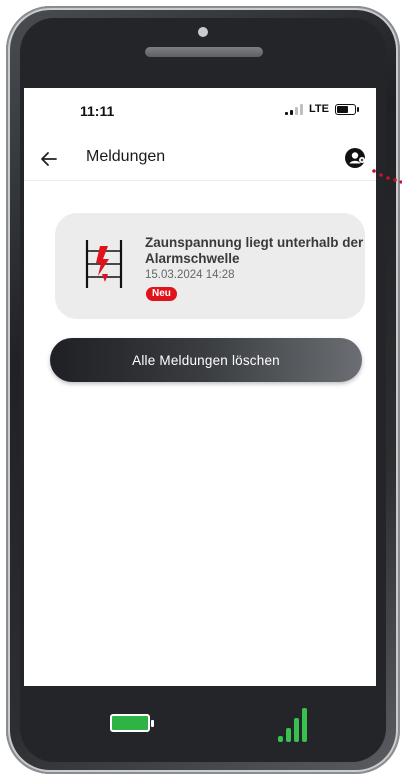 This screenshot has height=776, width=402. What do you see at coordinates (203, 32) in the screenshot?
I see `front-camera` at bounding box center [203, 32].